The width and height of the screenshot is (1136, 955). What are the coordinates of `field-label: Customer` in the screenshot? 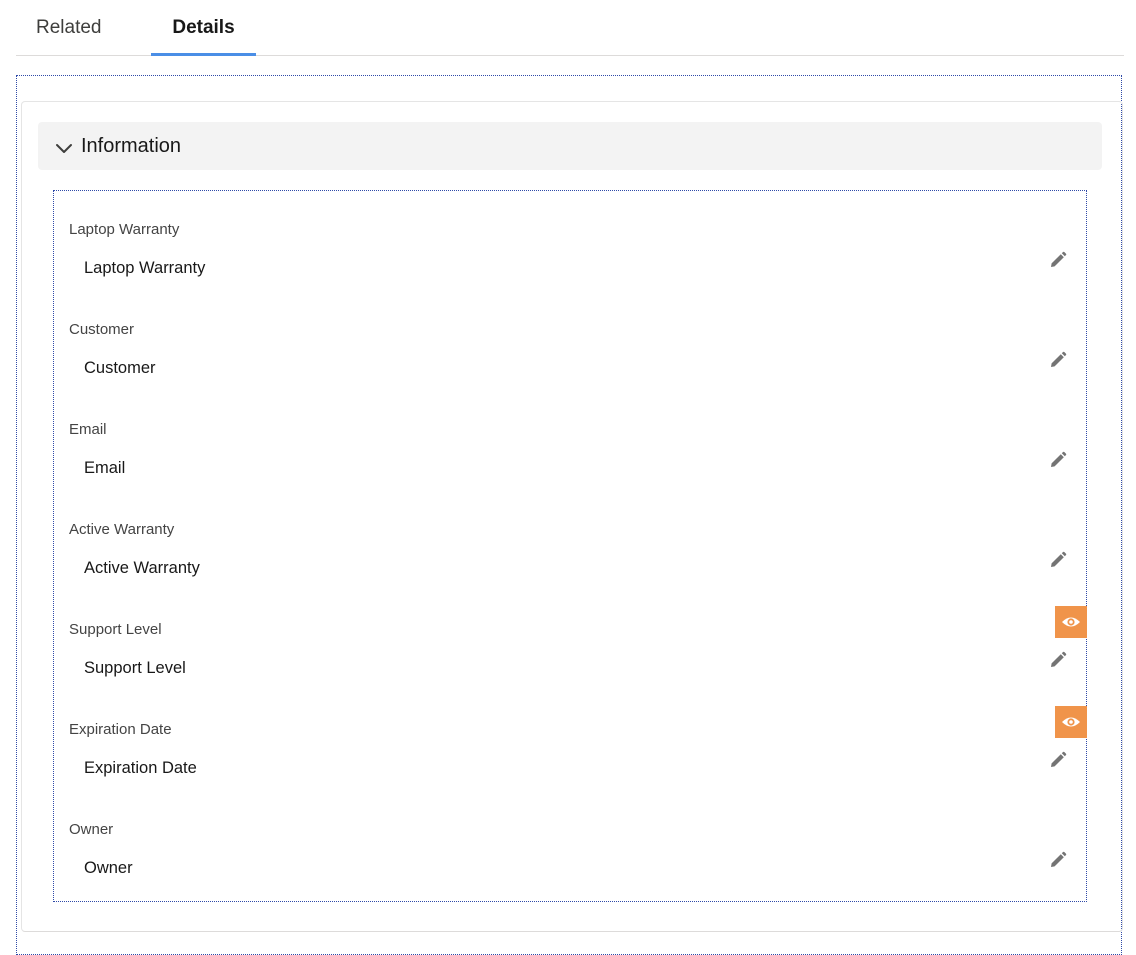 It's located at (102, 329).